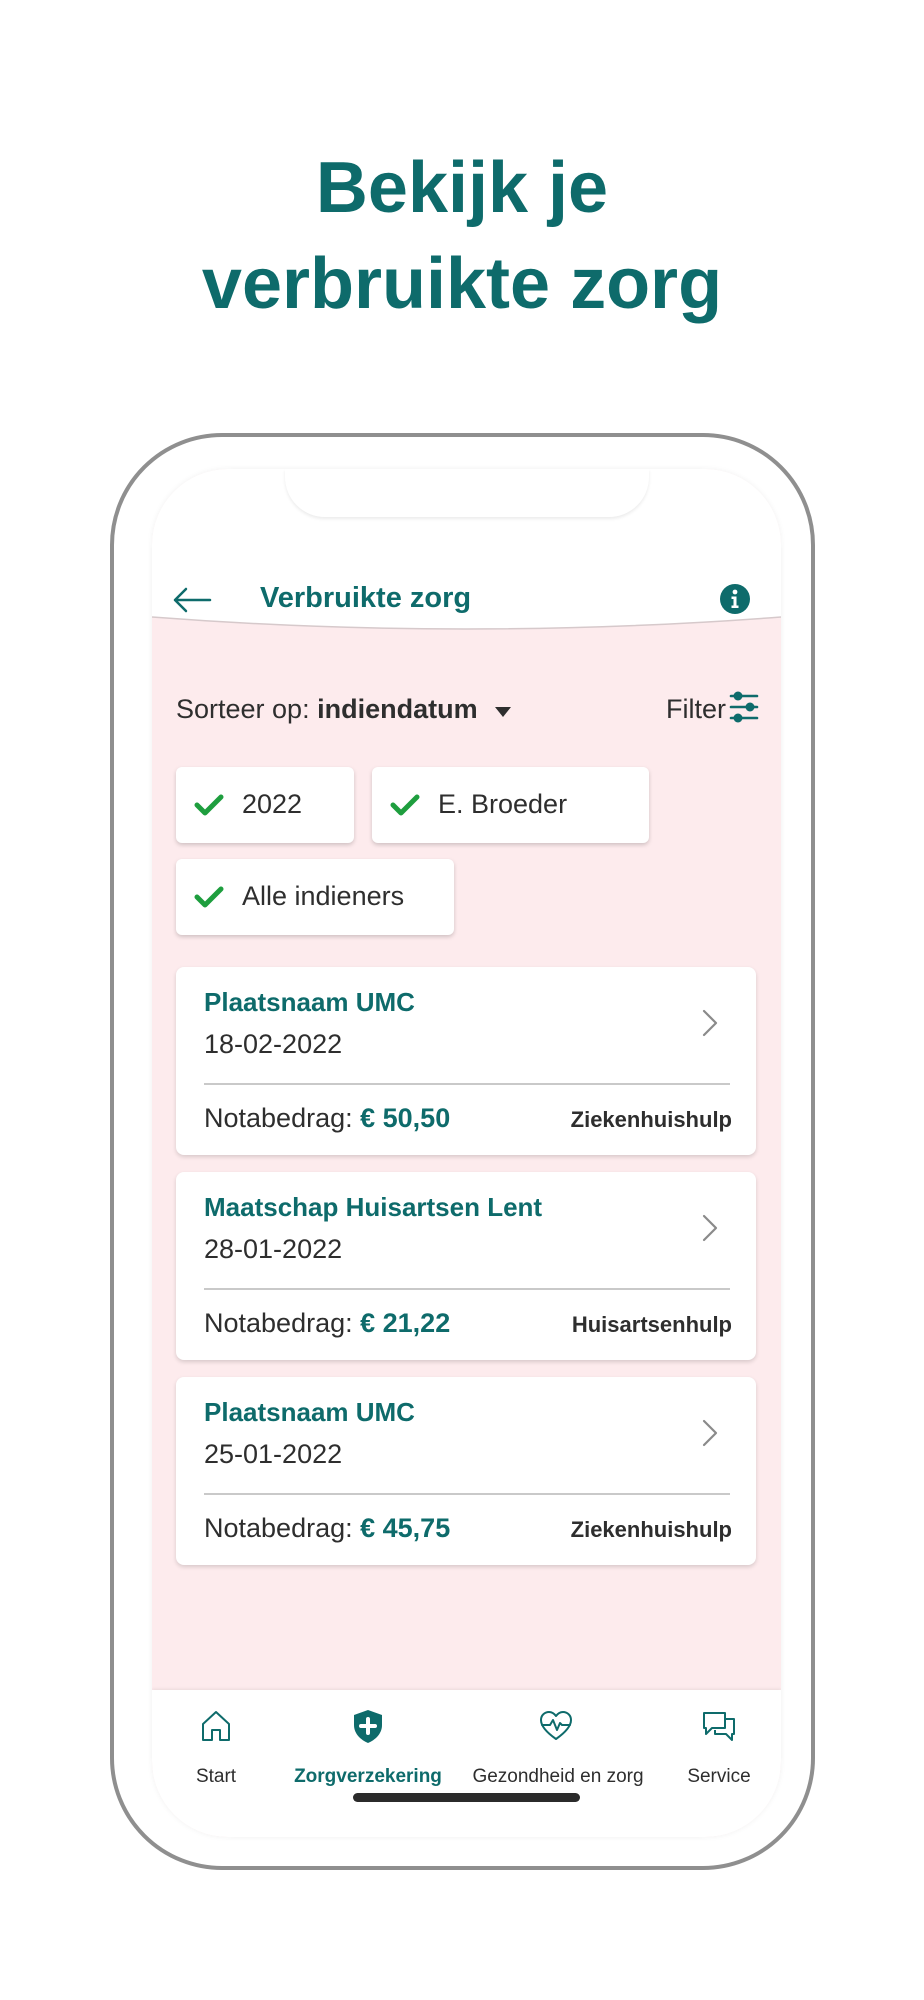 The height and width of the screenshot is (2000, 924). I want to click on chip-label: 2022, so click(272, 804).